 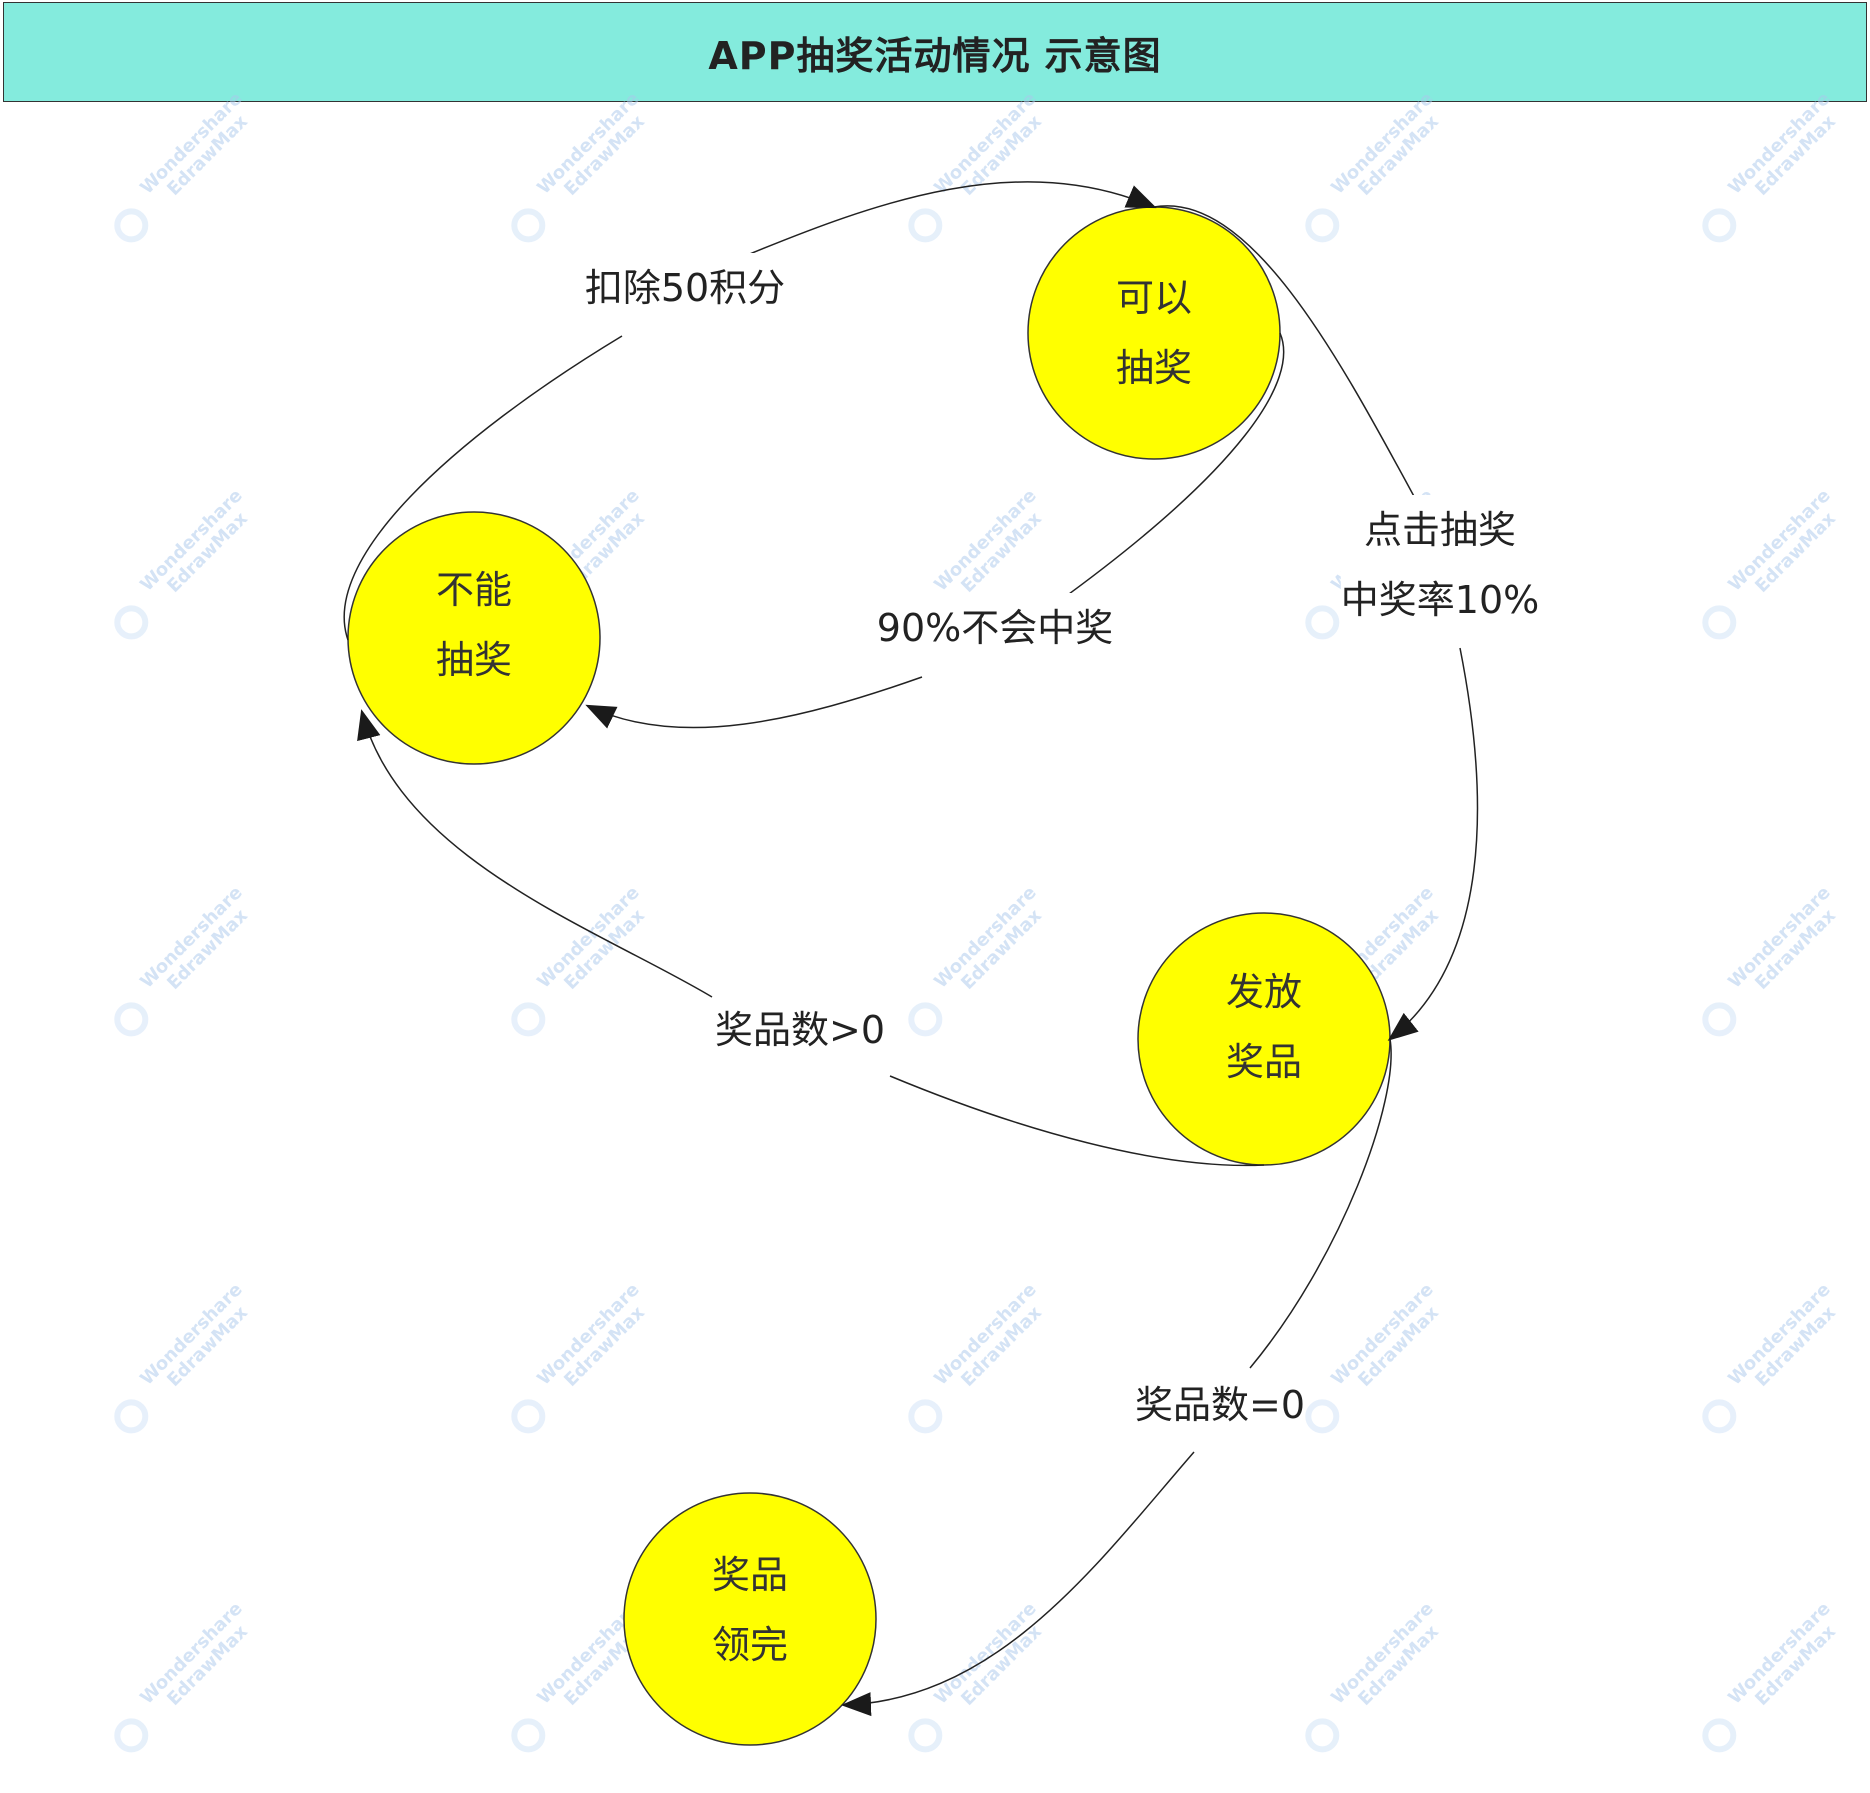 I want to click on node-label-prizes-gone: 奖品 领完, so click(x=750, y=1610).